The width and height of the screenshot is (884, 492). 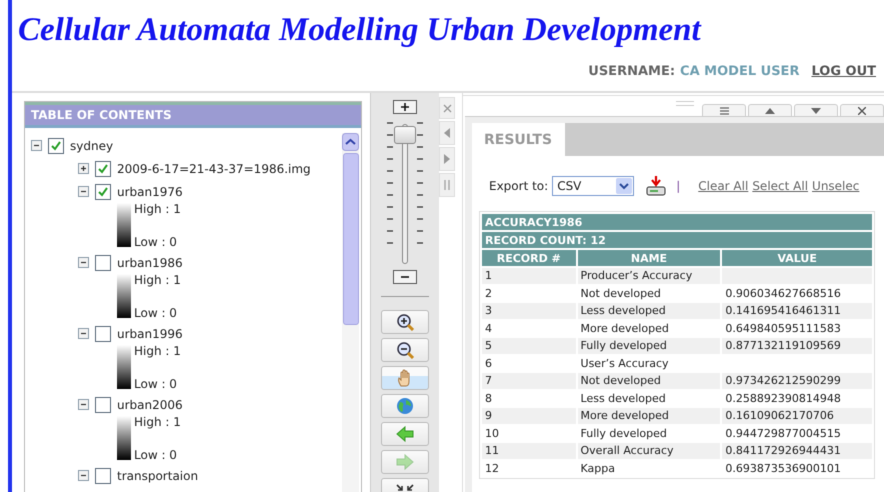 What do you see at coordinates (649, 310) in the screenshot?
I see `table-cell: Less developed` at bounding box center [649, 310].